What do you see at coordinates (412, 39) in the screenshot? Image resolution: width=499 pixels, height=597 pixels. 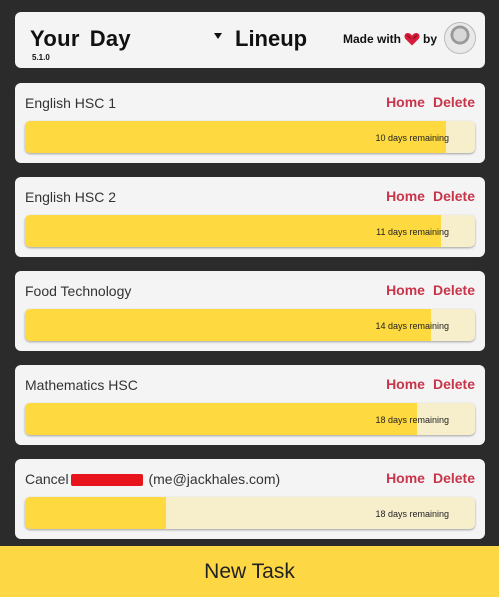 I see `heart-icon` at bounding box center [412, 39].